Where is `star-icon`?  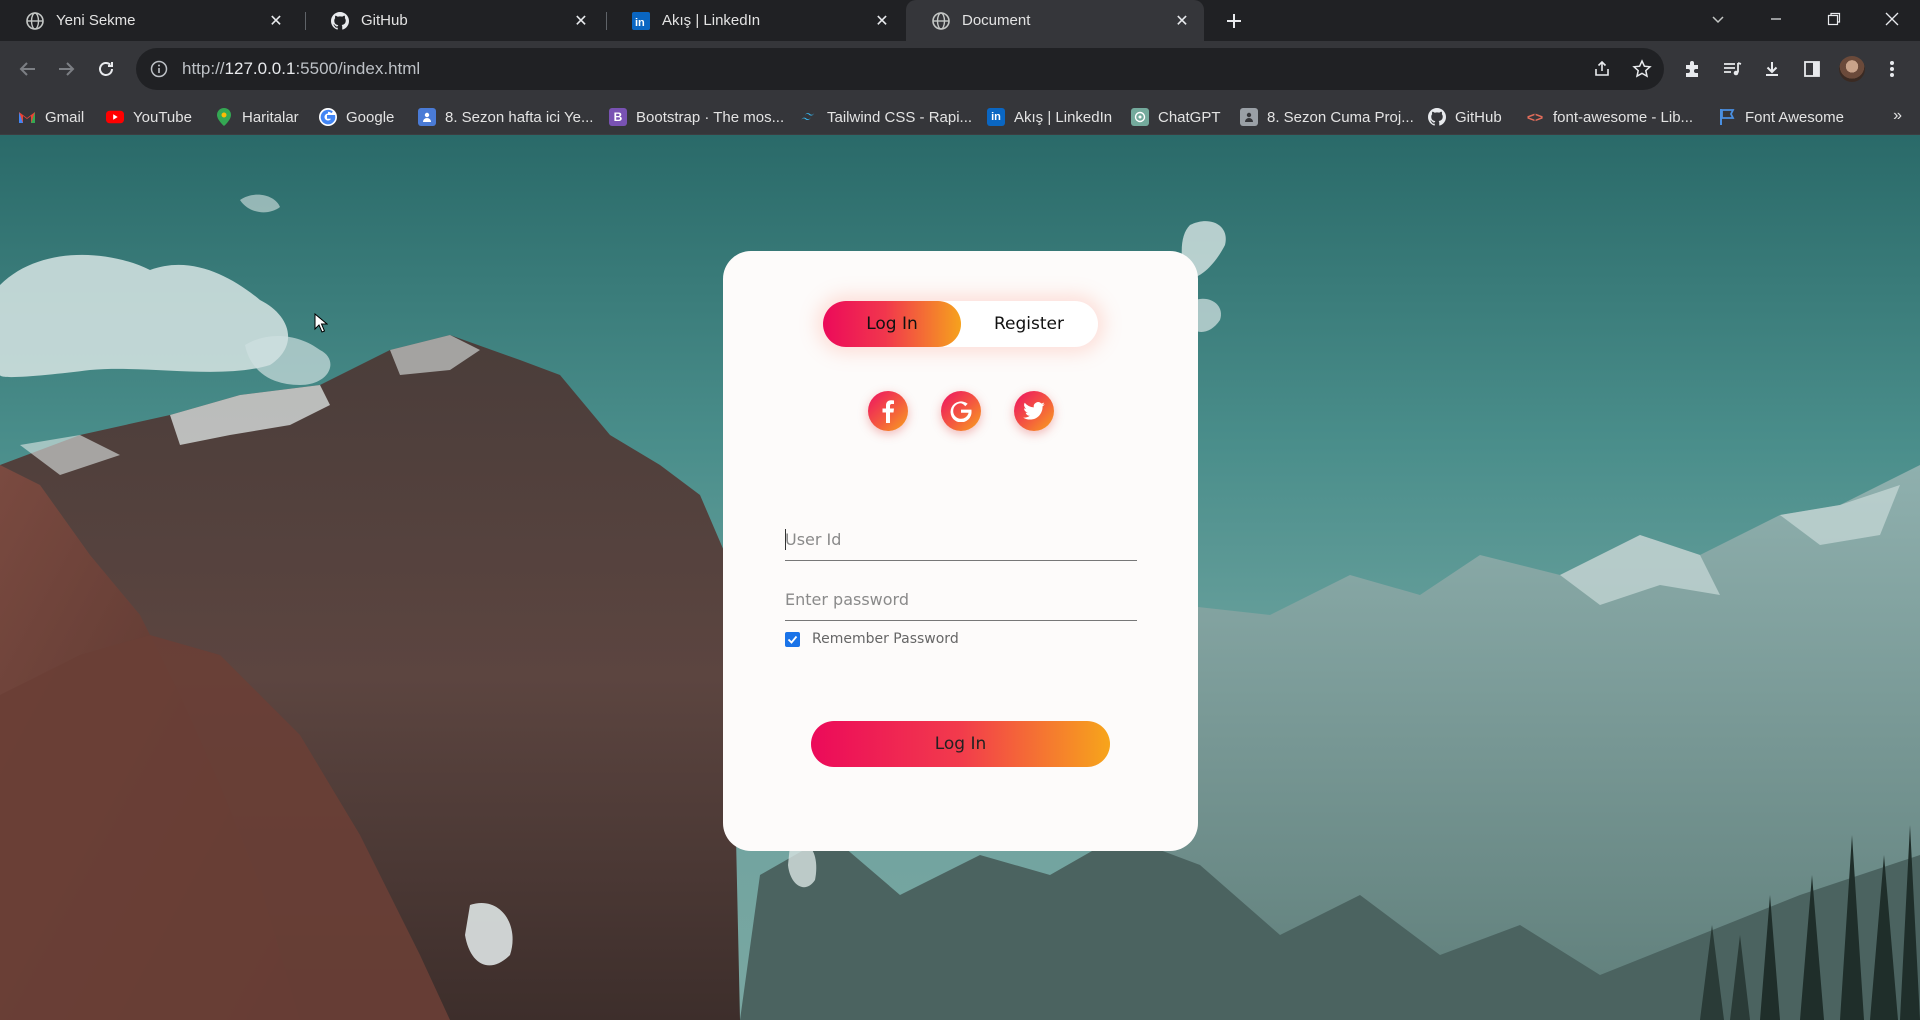
star-icon is located at coordinates (1642, 68).